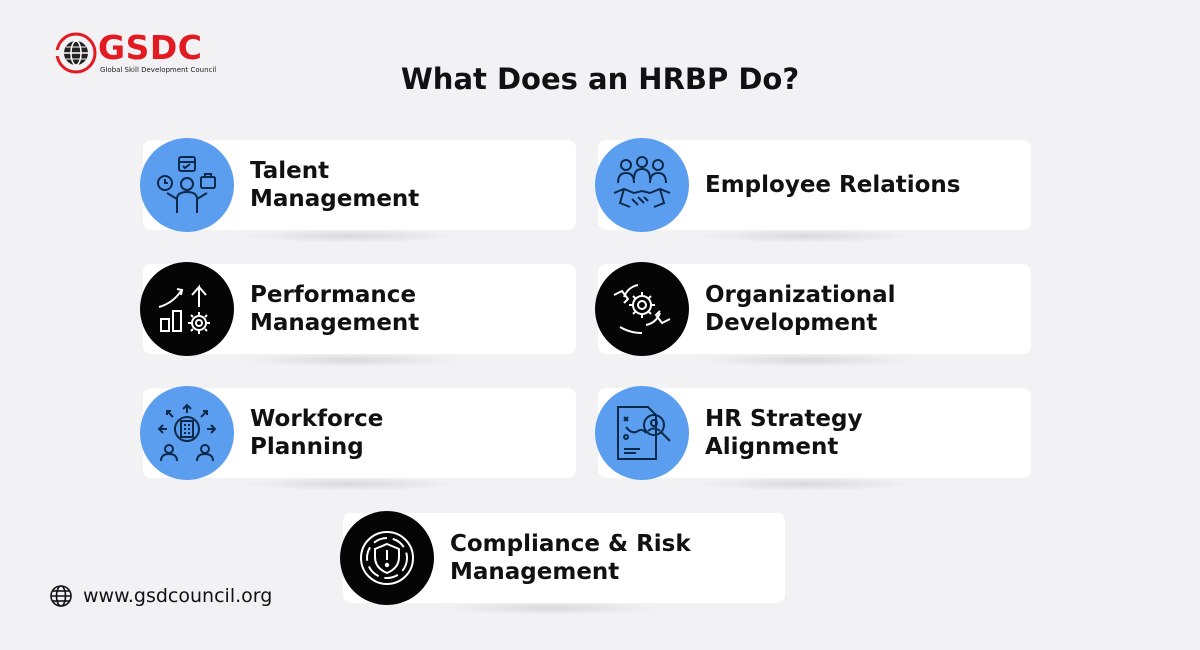  I want to click on footer: www.gsdcouncil.org, so click(160, 596).